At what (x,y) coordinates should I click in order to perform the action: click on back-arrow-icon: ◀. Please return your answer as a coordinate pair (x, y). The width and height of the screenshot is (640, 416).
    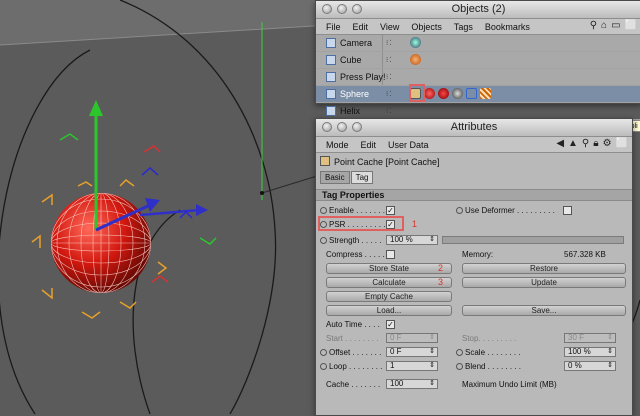
    Looking at the image, I should click on (560, 143).